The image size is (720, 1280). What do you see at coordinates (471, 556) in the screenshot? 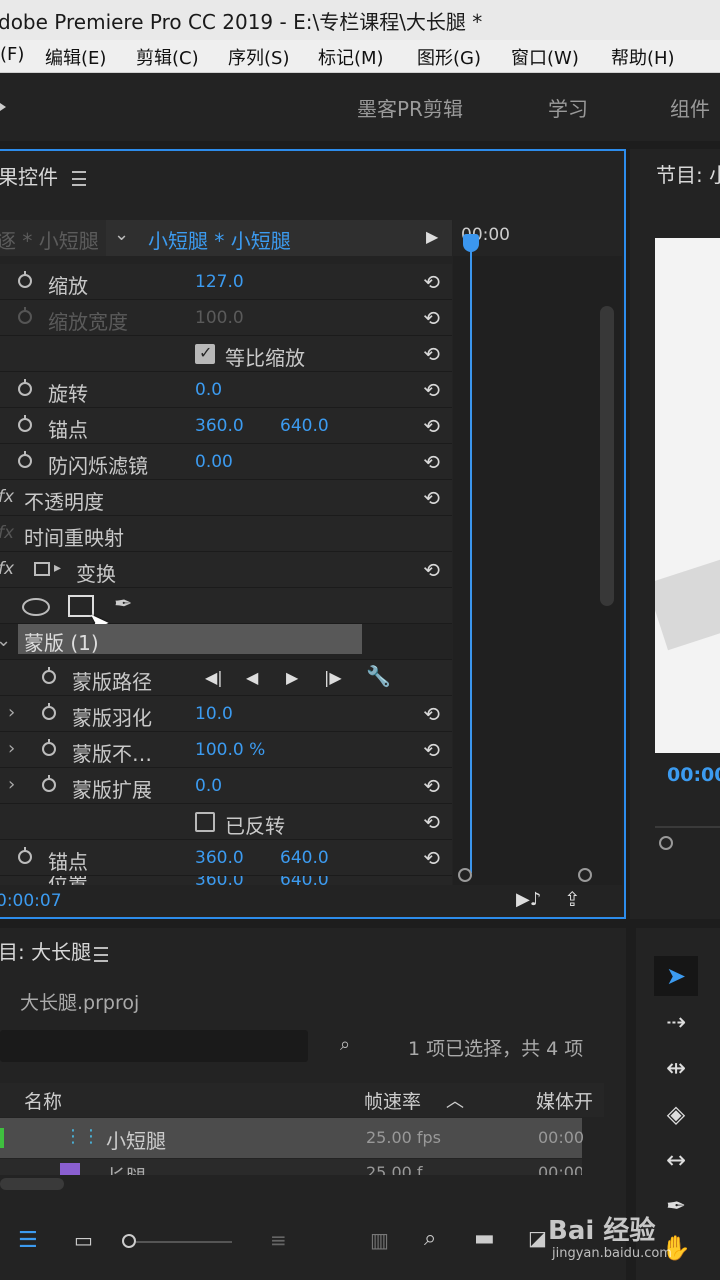
I see `playhead-line` at bounding box center [471, 556].